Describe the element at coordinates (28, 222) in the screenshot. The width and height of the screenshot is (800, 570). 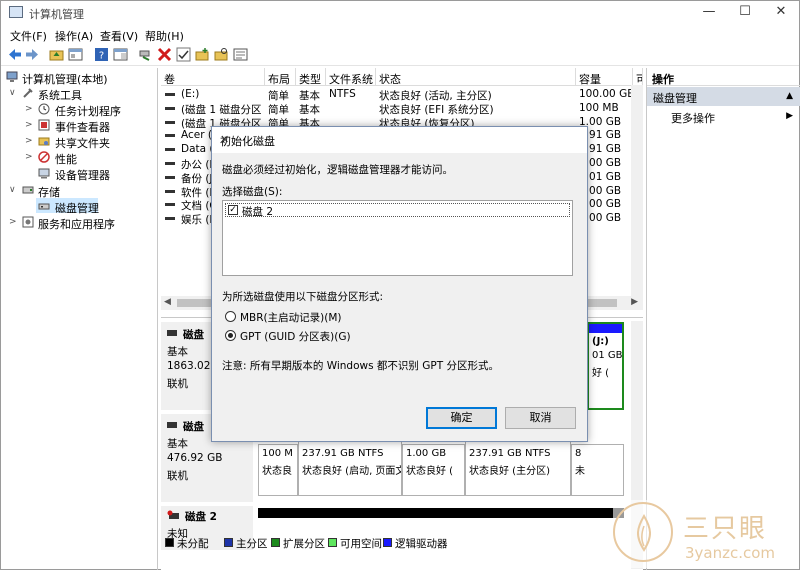
I see `services-icon` at that location.